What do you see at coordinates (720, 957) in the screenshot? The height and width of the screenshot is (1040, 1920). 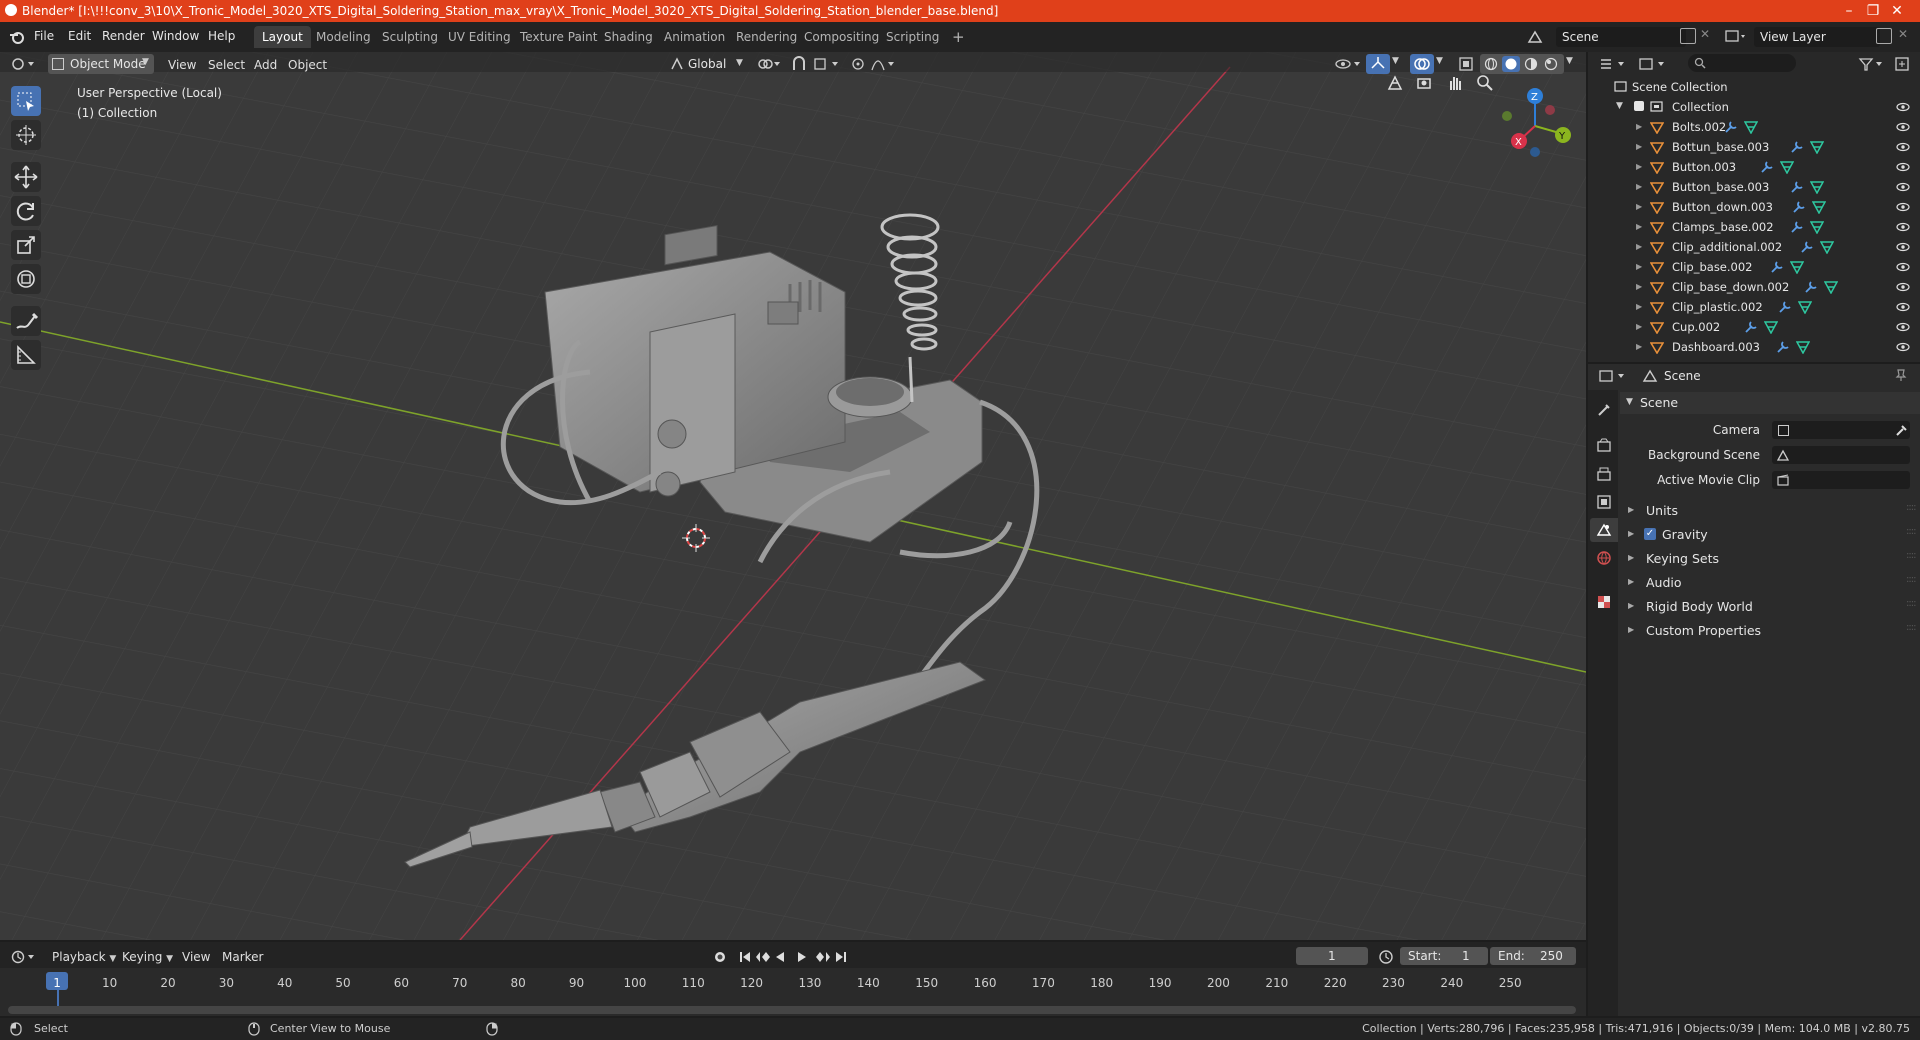 I see `record-icon` at bounding box center [720, 957].